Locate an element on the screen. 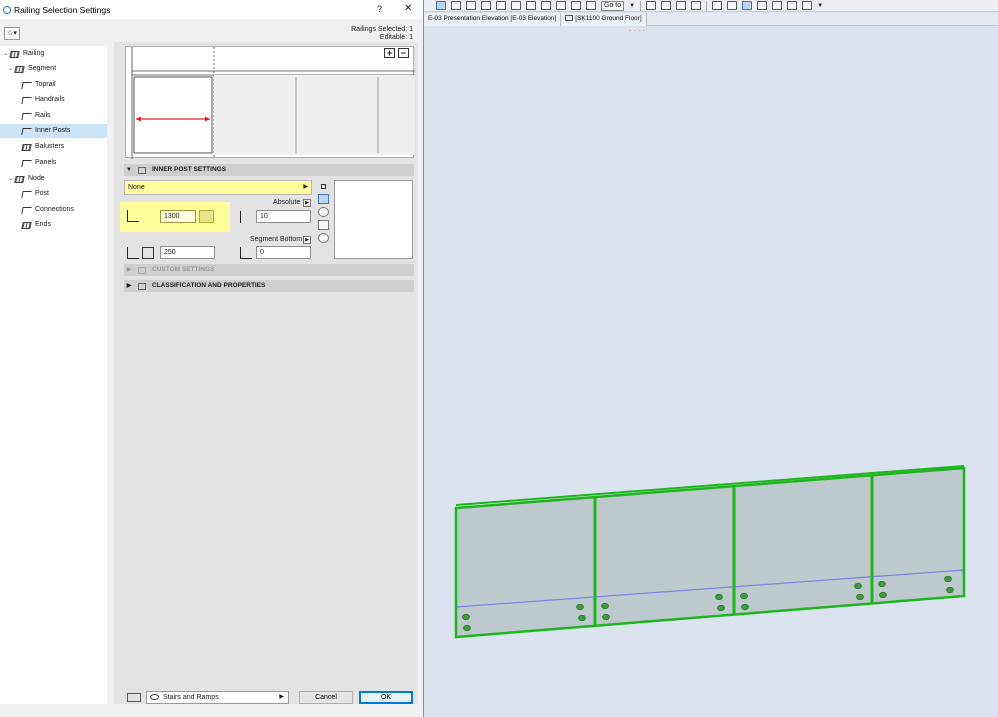 The width and height of the screenshot is (998, 717). post-height-icon is located at coordinates (133, 216).